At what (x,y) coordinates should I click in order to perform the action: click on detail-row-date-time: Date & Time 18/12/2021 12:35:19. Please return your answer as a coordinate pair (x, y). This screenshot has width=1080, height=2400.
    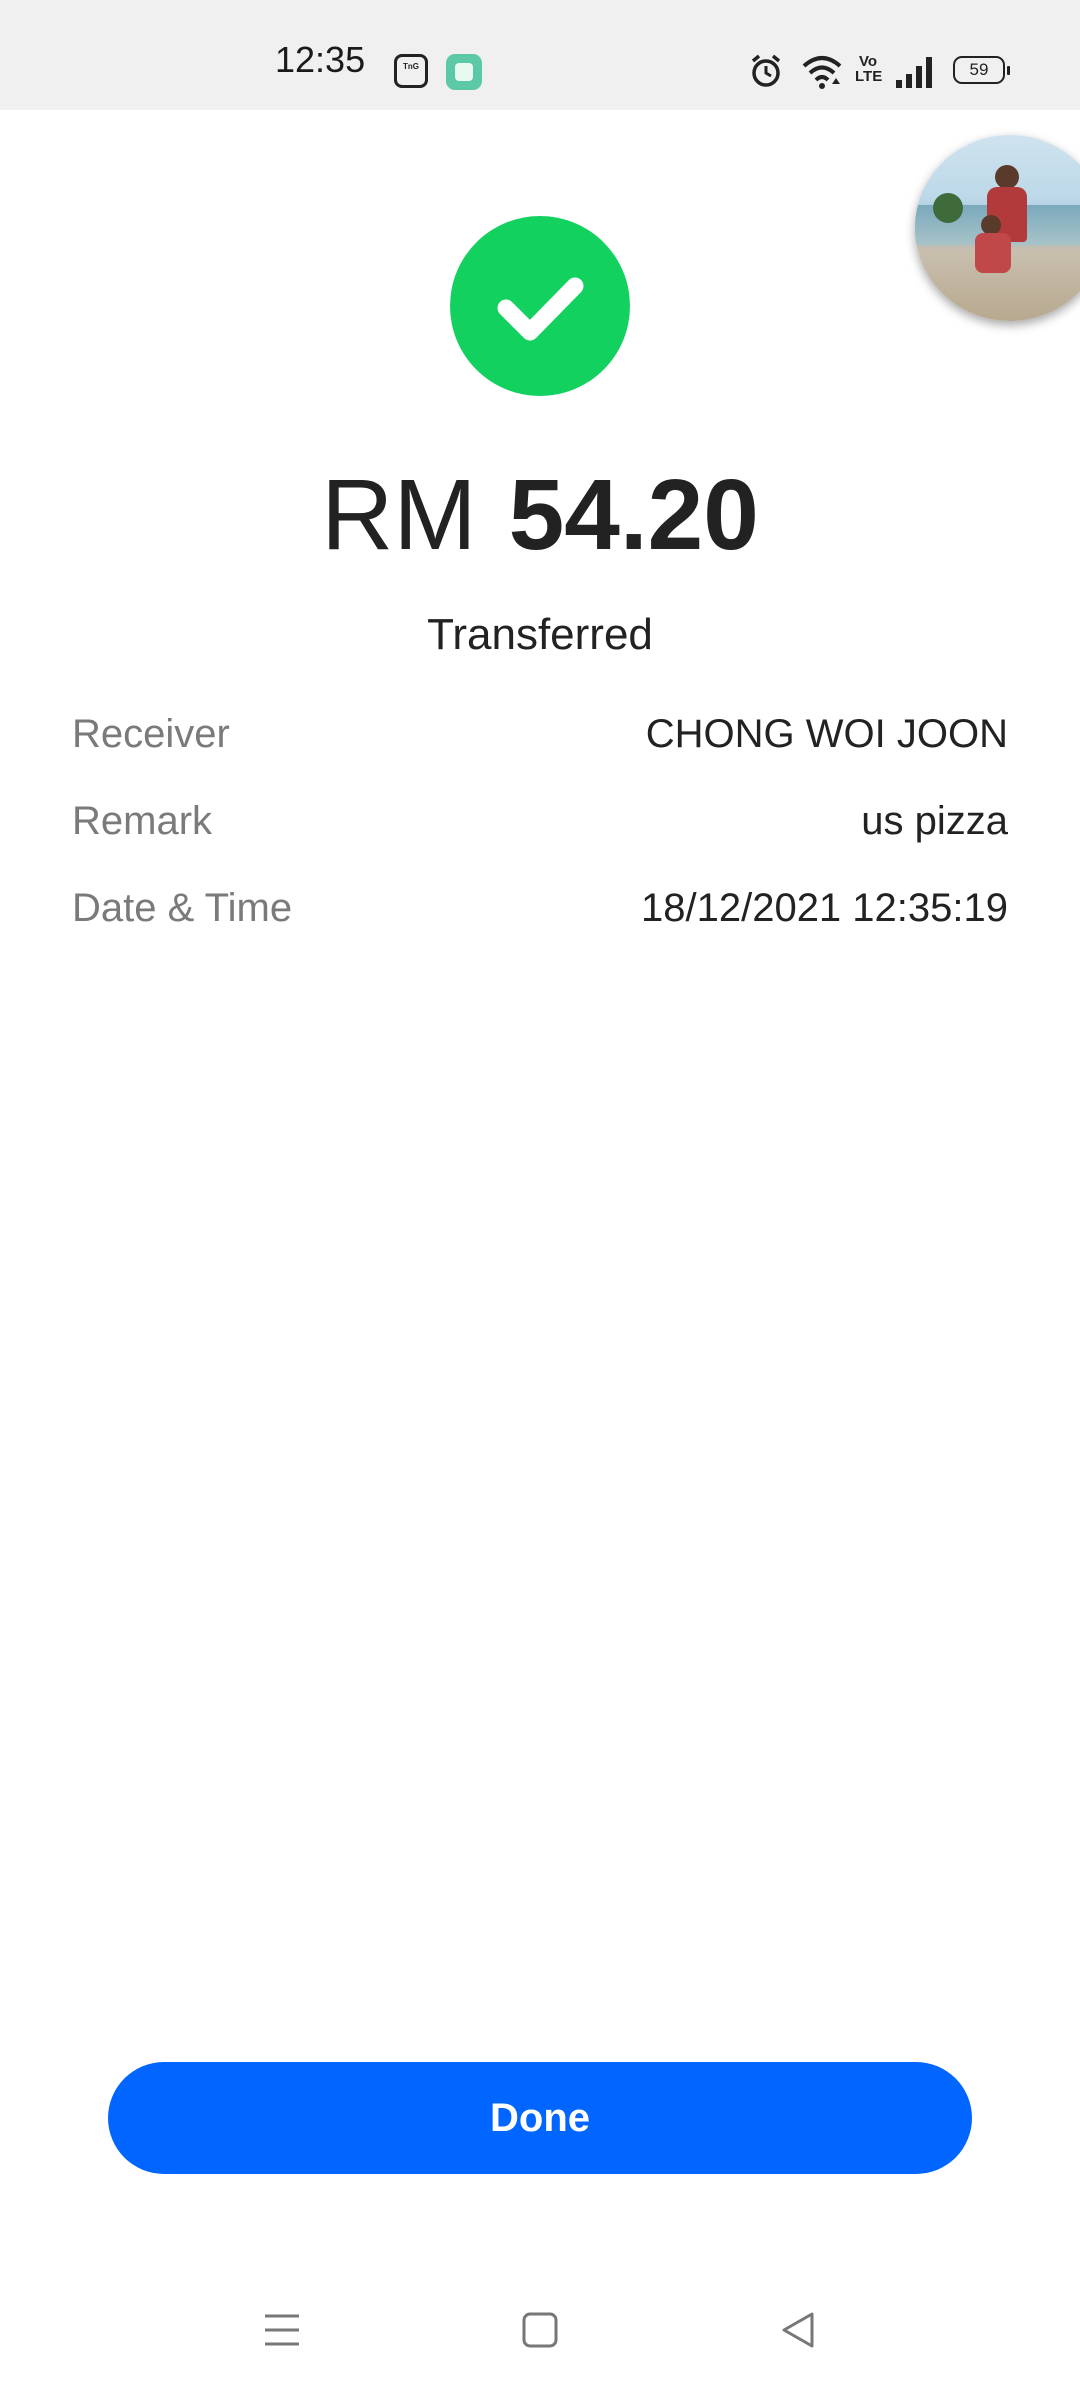
    Looking at the image, I should click on (540, 929).